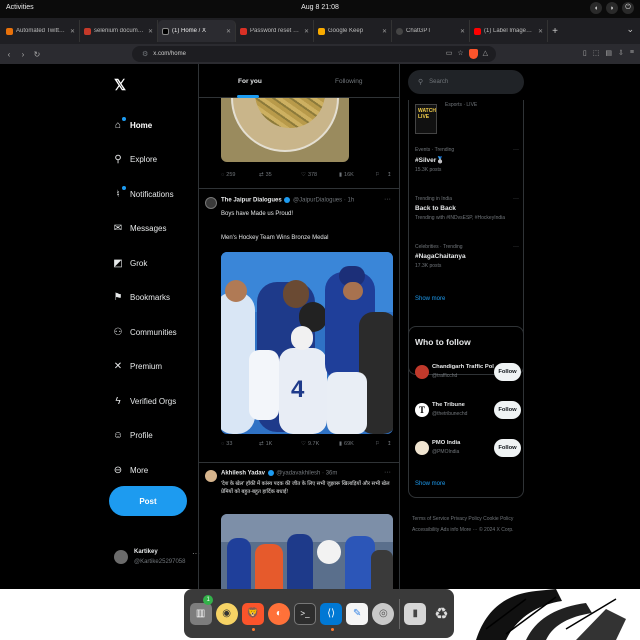 The height and width of the screenshot is (640, 640). Describe the element at coordinates (141, 229) in the screenshot. I see `nav-item-messages: ✉ Messages` at that location.